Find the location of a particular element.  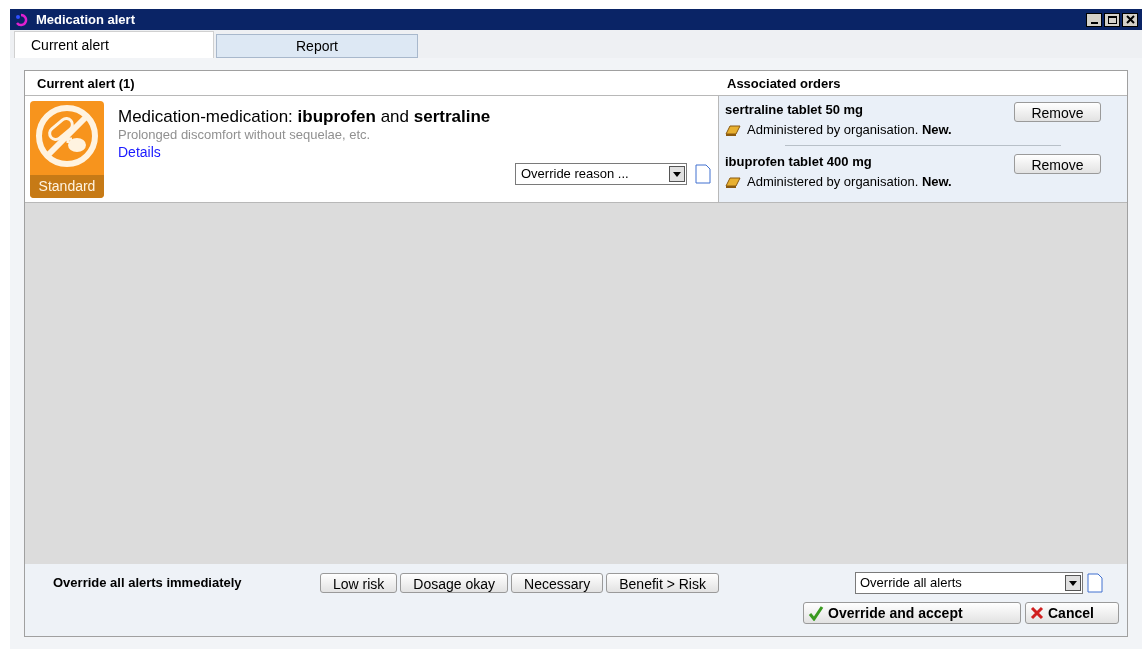

tab: Report is located at coordinates (317, 46).